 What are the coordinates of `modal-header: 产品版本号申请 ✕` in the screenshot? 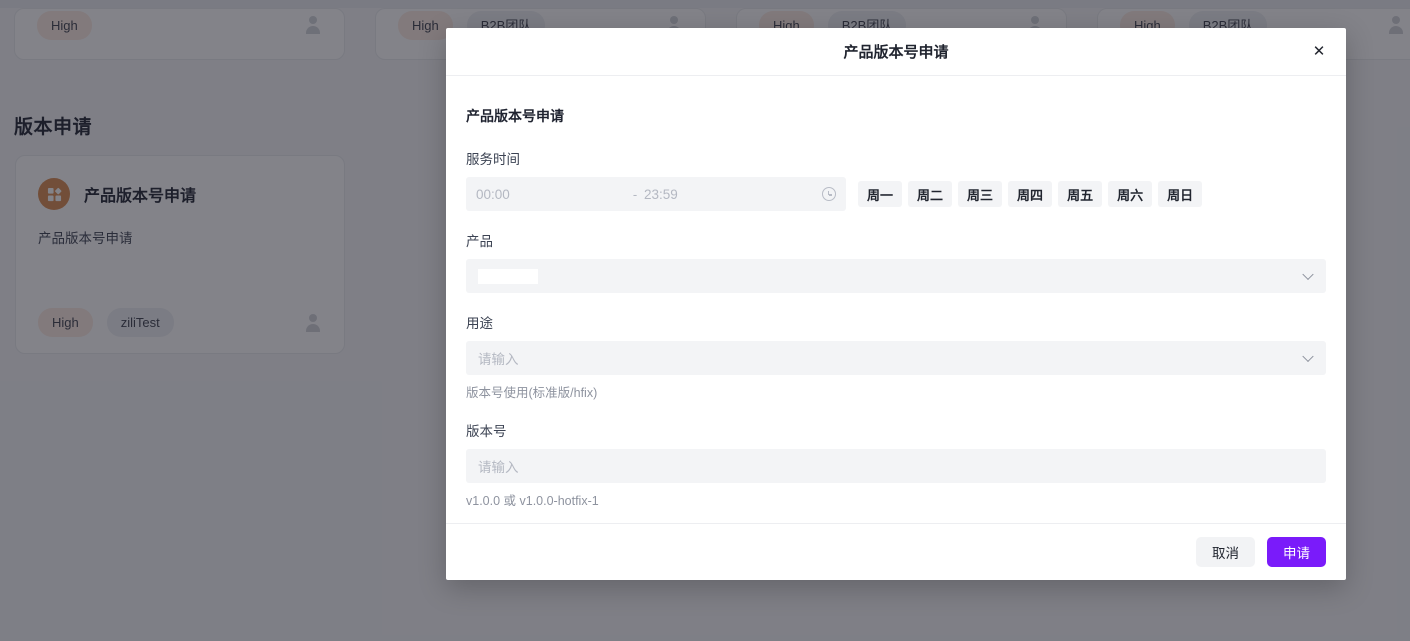 It's located at (896, 52).